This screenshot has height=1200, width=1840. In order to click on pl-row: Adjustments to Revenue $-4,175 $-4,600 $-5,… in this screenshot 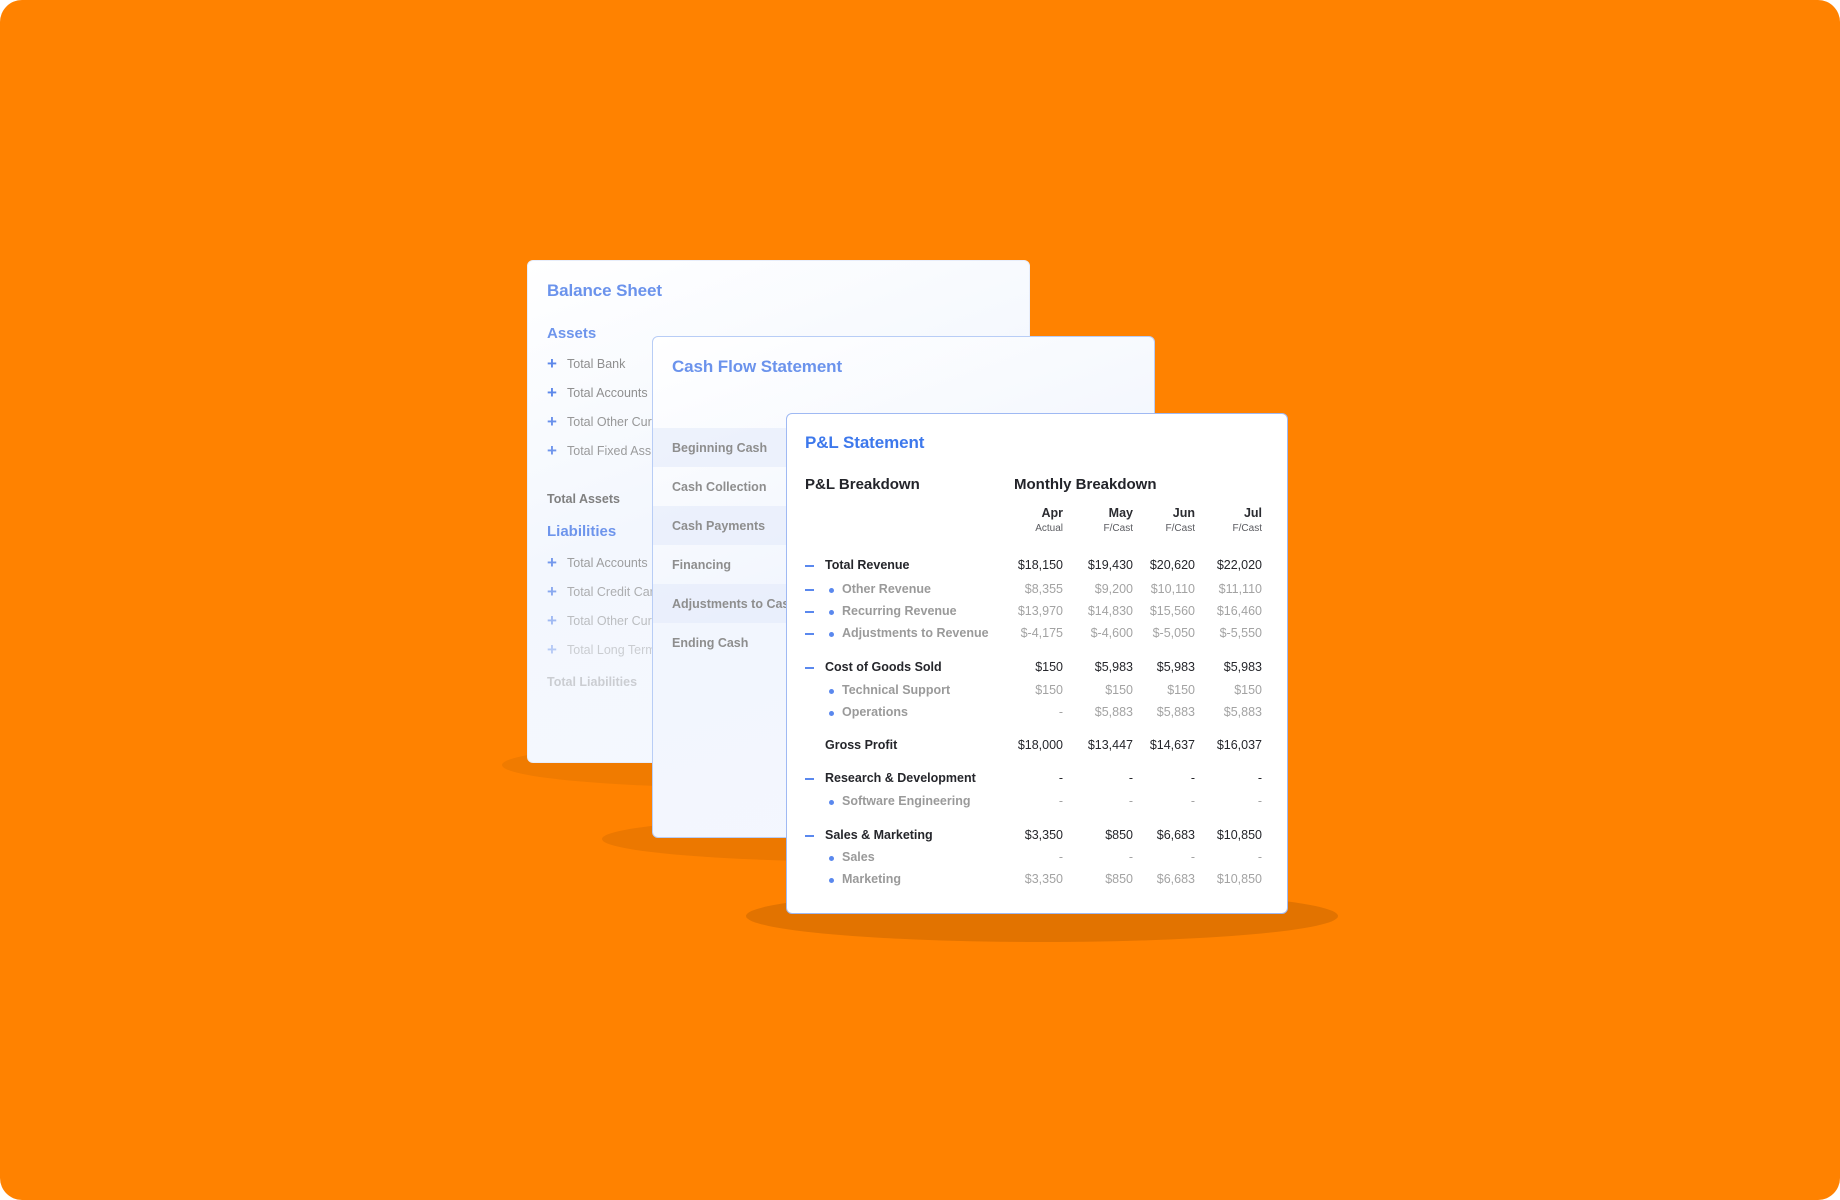, I will do `click(1037, 634)`.